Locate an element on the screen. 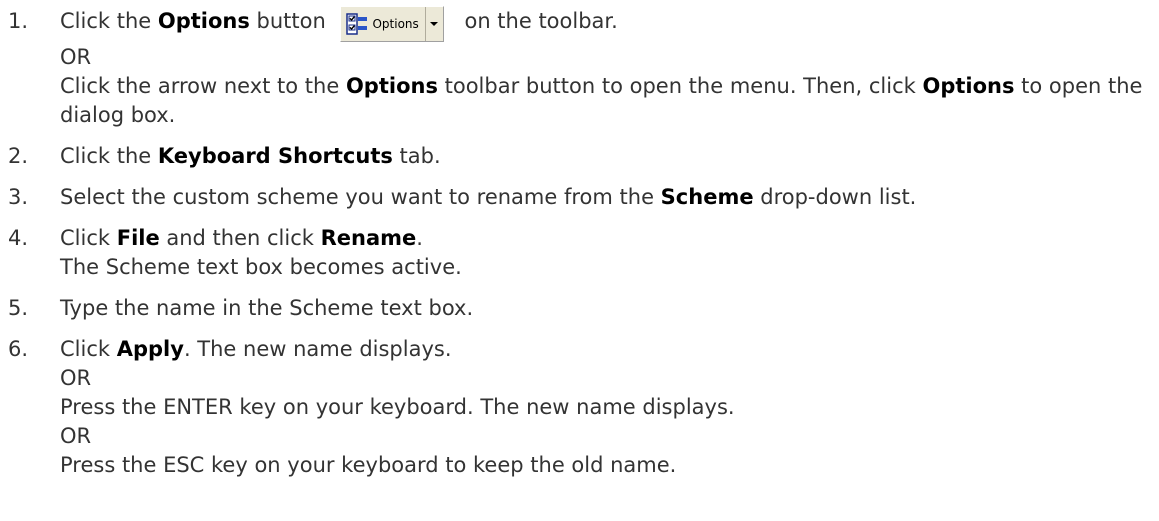 The width and height of the screenshot is (1159, 521). step-5: 5. Type the name in the Scheme text box. is located at coordinates (579, 308).